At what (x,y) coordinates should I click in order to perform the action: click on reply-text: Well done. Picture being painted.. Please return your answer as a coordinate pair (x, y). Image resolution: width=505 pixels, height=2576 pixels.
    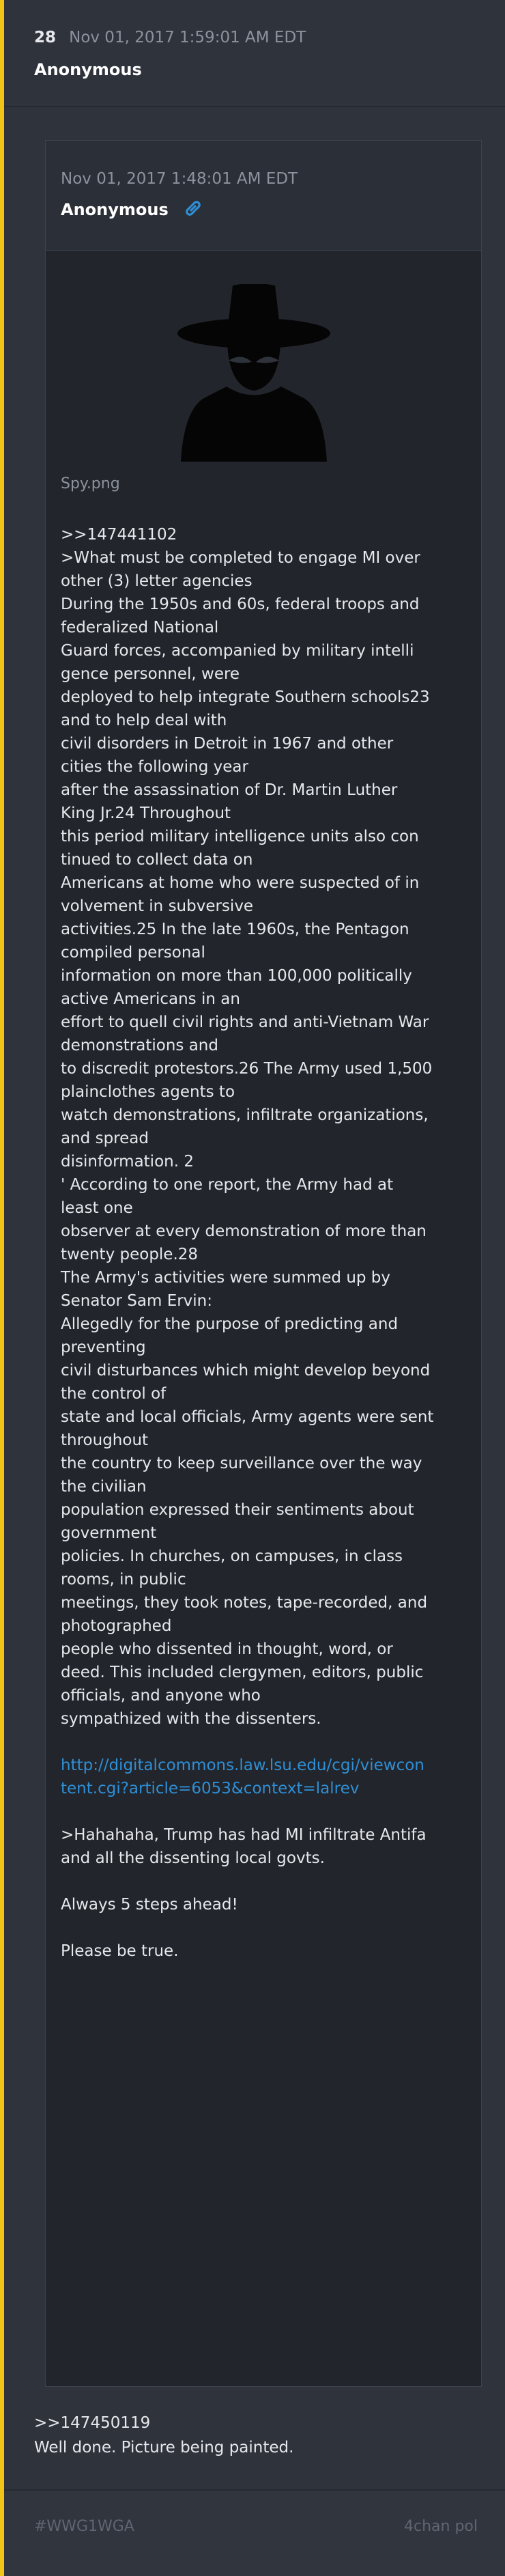
    Looking at the image, I should click on (164, 2447).